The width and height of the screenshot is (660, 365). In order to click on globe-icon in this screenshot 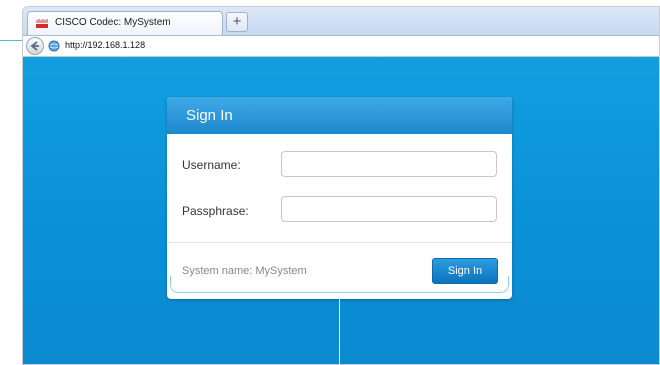, I will do `click(54, 46)`.